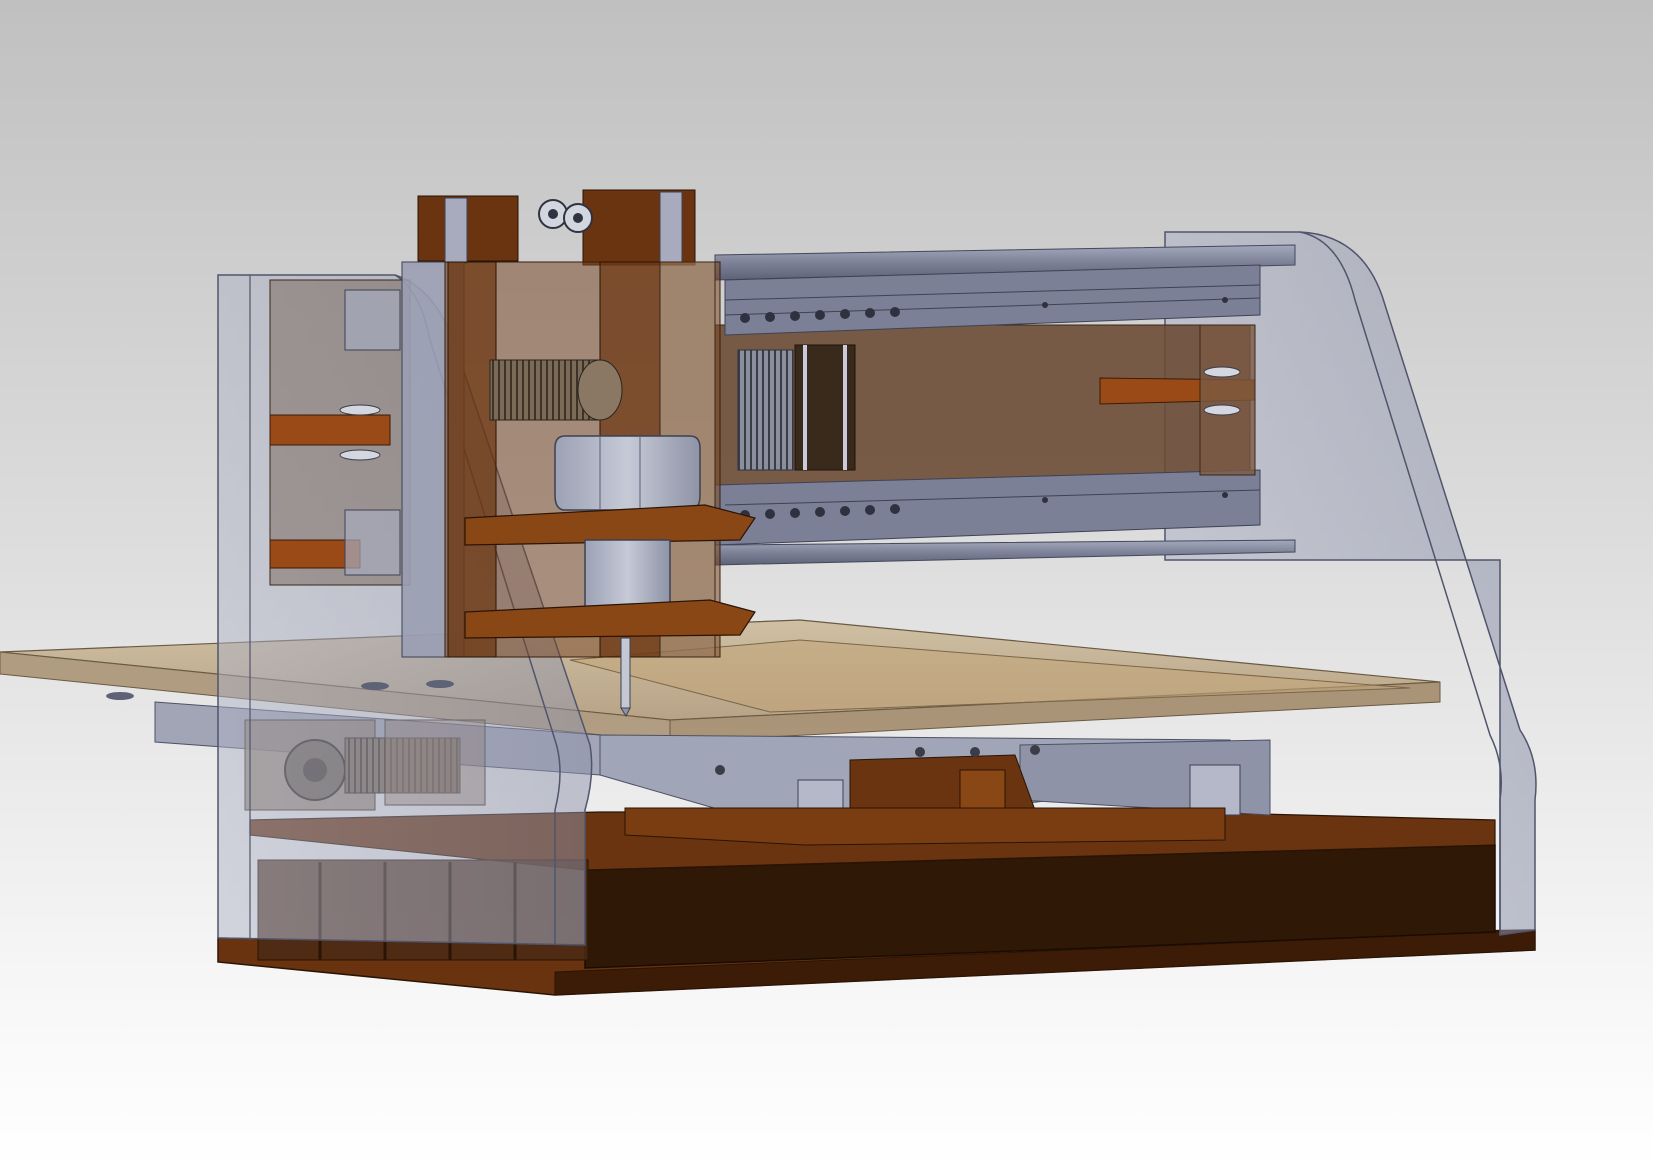  Describe the element at coordinates (627, 473) in the screenshot. I see `stepper-motor` at that location.